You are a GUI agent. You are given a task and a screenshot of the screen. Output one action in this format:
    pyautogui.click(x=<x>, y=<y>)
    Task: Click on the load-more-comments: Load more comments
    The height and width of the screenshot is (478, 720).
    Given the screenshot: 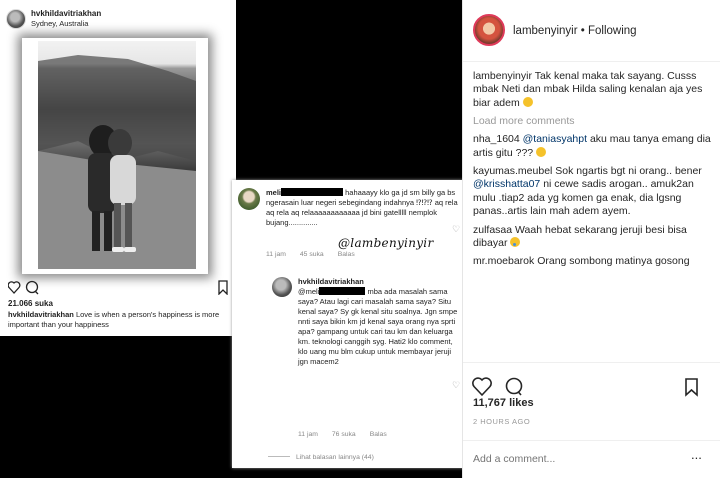 What is the action you would take?
    pyautogui.click(x=595, y=121)
    